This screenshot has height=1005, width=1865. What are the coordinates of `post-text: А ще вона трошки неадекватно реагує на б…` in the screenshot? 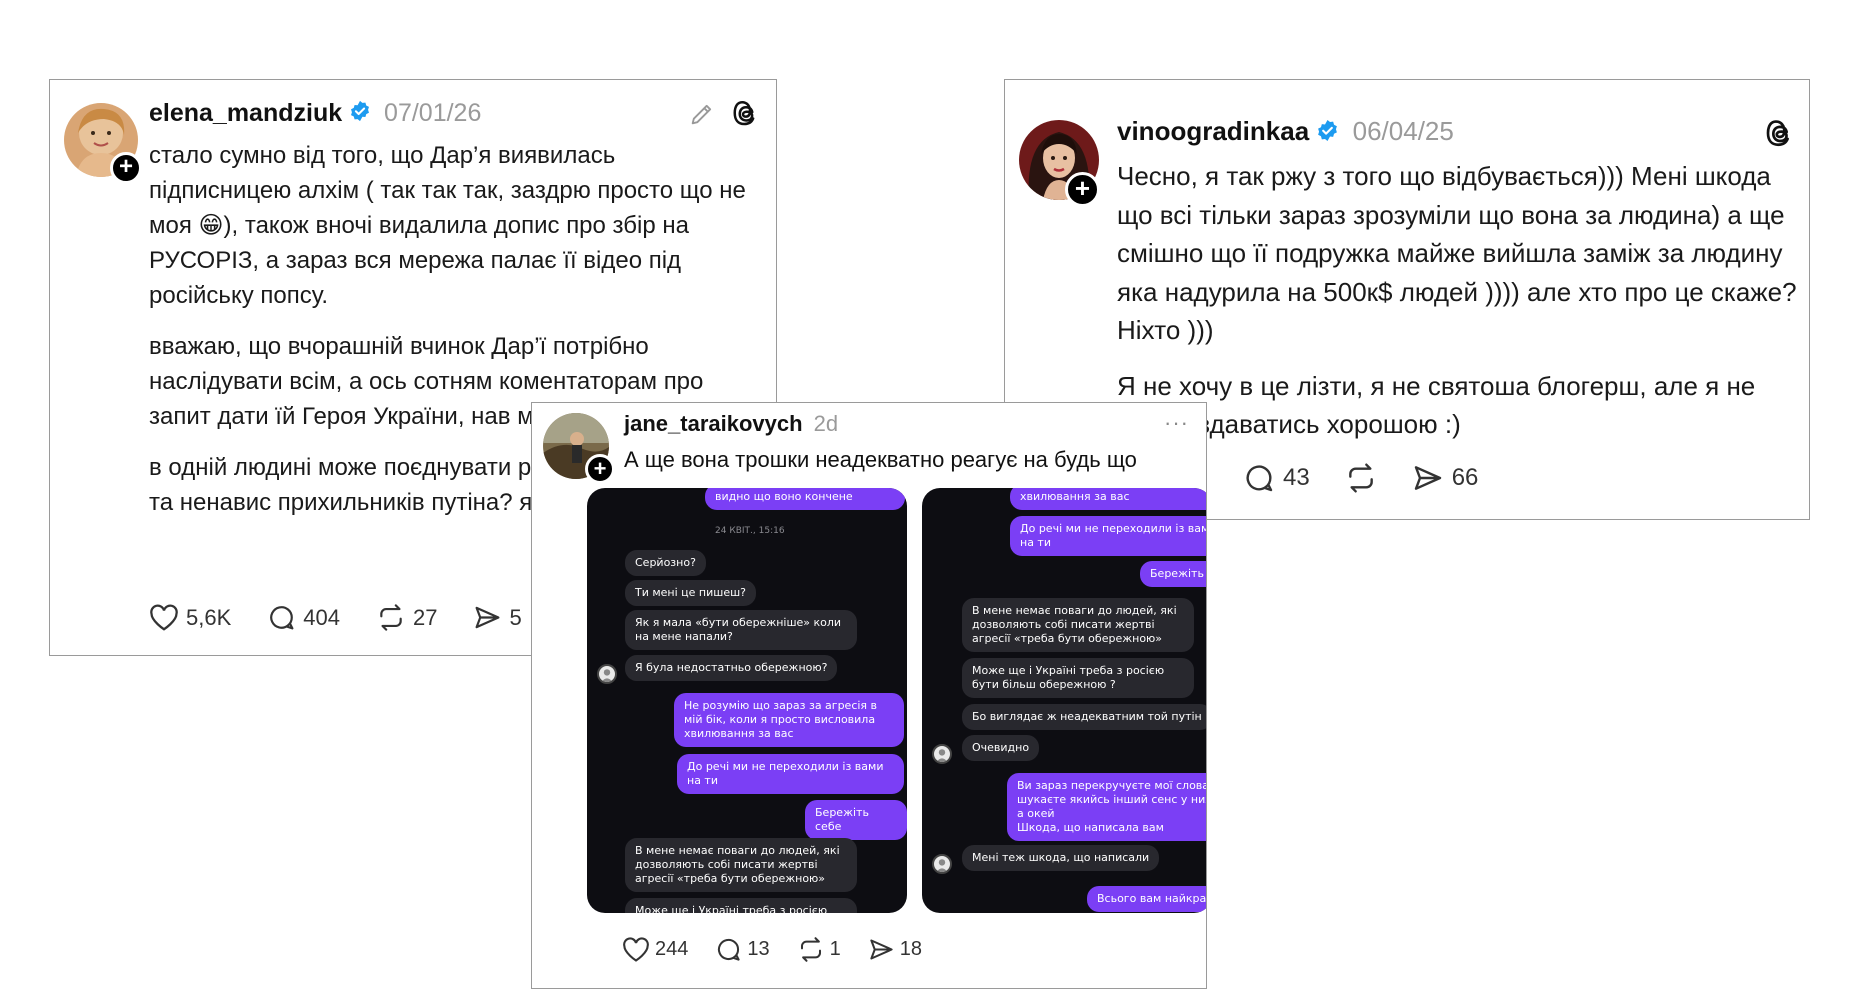 It's located at (880, 459).